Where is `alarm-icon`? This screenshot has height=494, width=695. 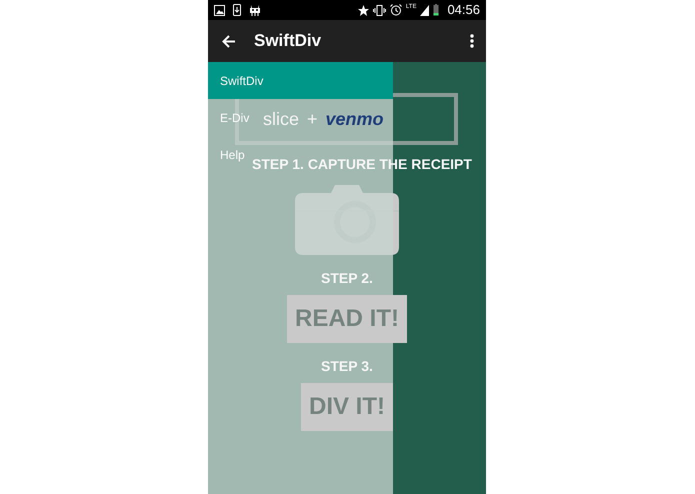
alarm-icon is located at coordinates (396, 10).